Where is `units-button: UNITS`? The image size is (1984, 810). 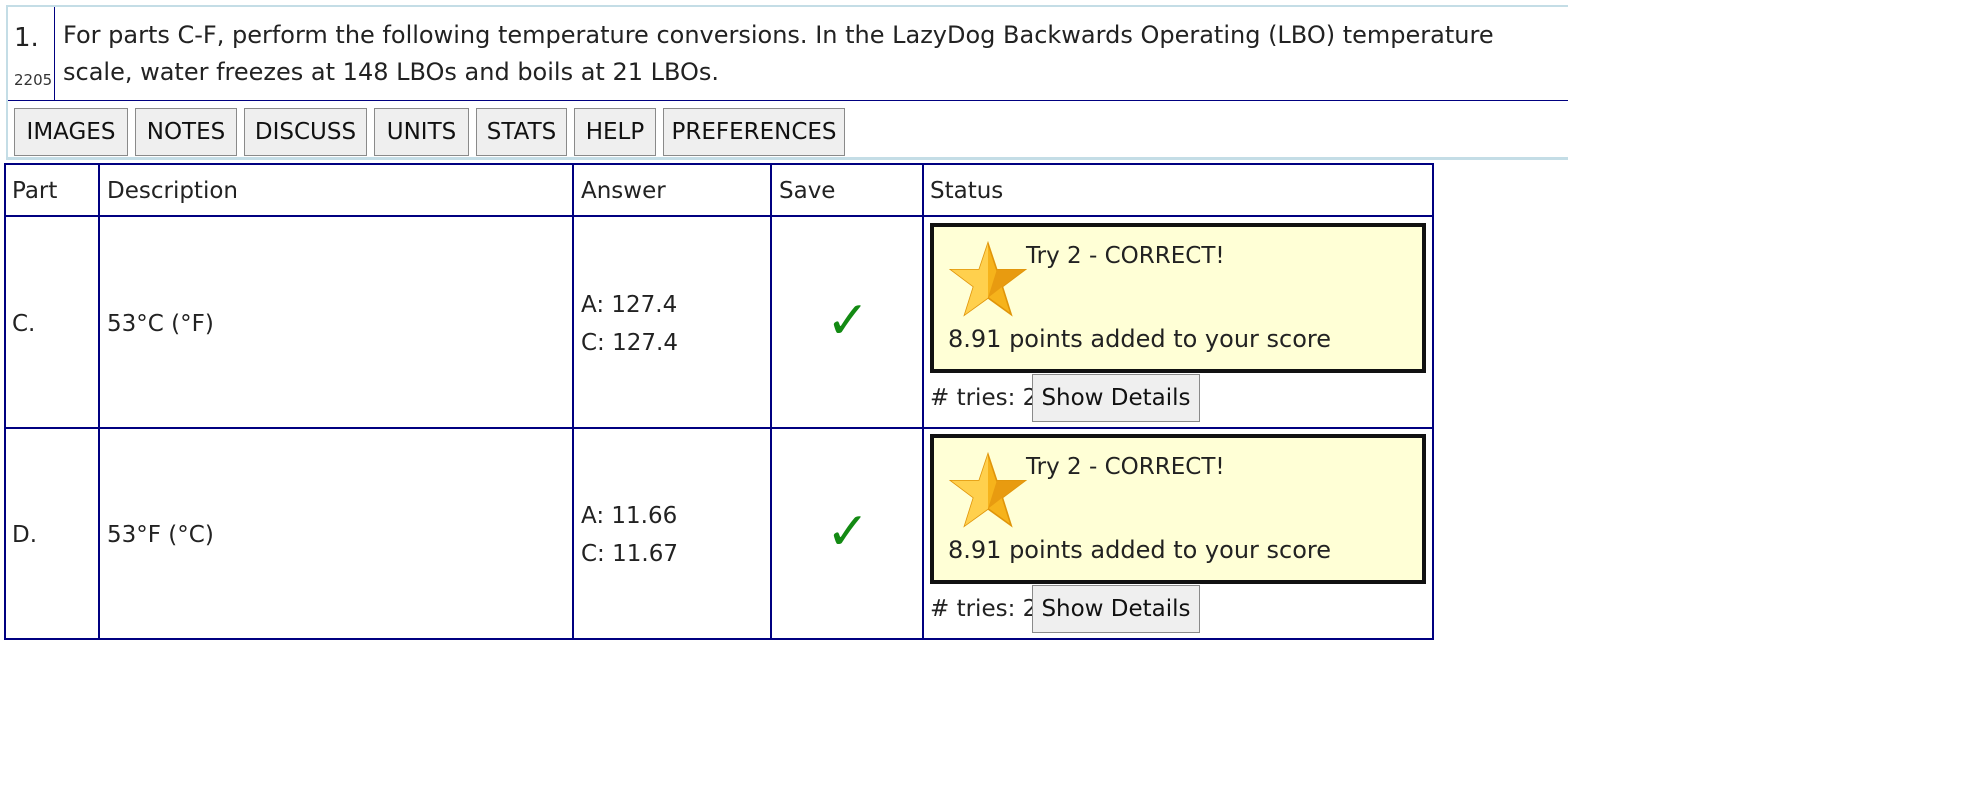 units-button: UNITS is located at coordinates (421, 132).